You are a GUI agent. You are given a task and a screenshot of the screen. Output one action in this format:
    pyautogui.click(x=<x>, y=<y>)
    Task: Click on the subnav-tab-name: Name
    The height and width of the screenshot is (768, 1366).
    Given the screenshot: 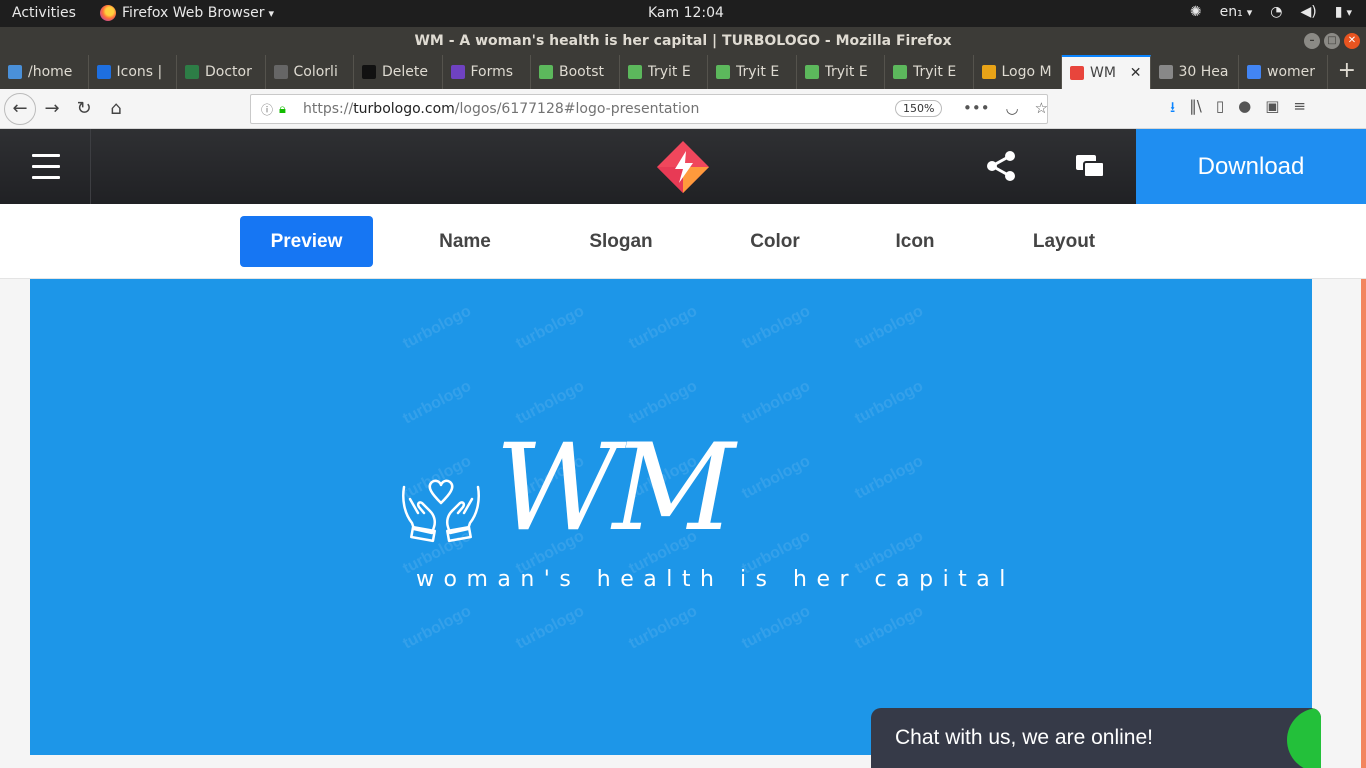 What is the action you would take?
    pyautogui.click(x=465, y=241)
    